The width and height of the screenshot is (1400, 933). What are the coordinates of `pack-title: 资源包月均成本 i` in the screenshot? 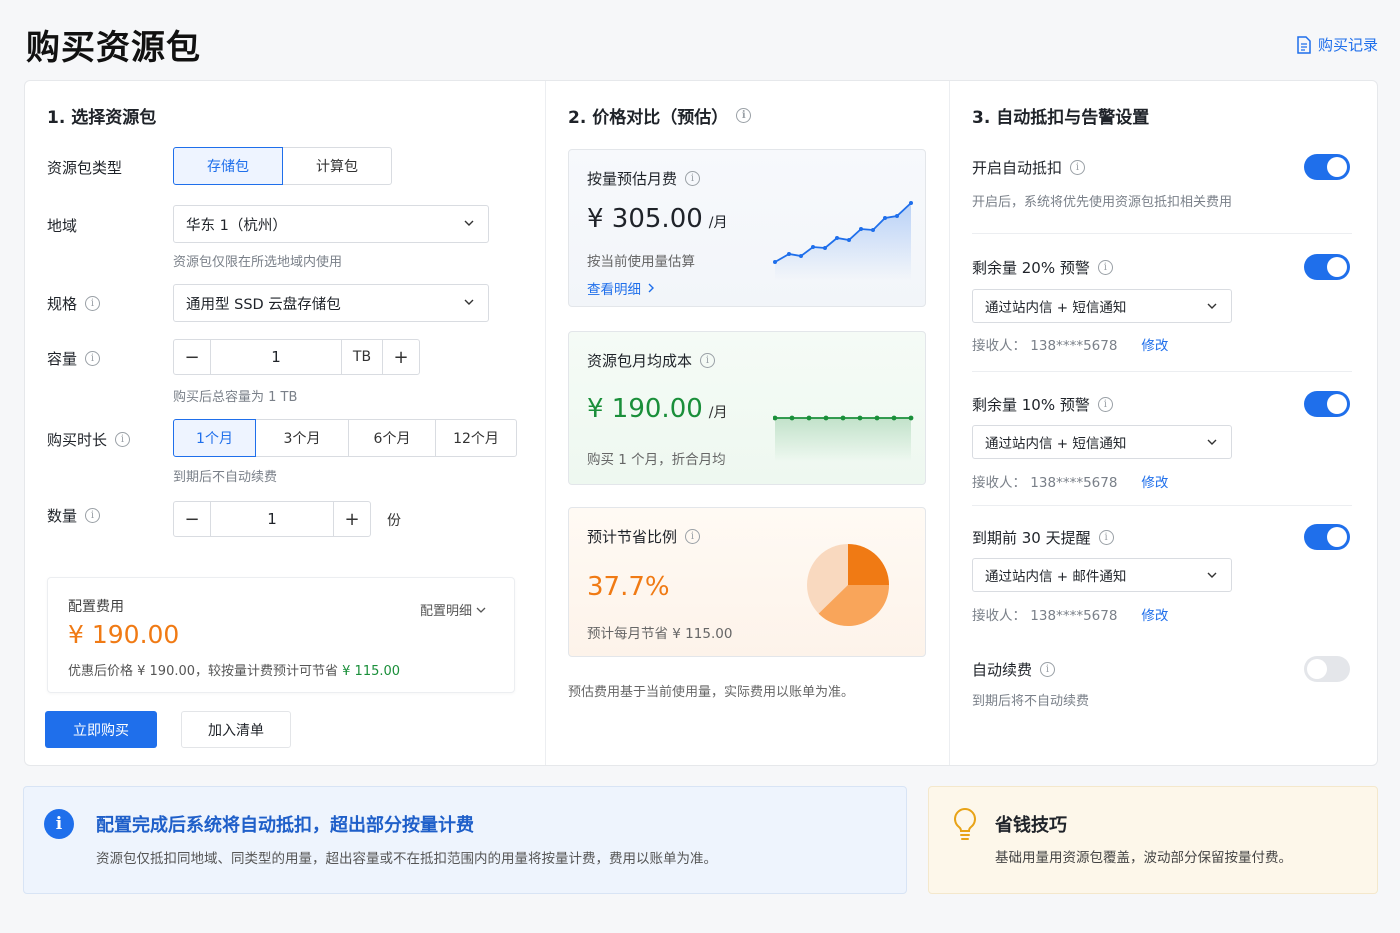 It's located at (651, 360).